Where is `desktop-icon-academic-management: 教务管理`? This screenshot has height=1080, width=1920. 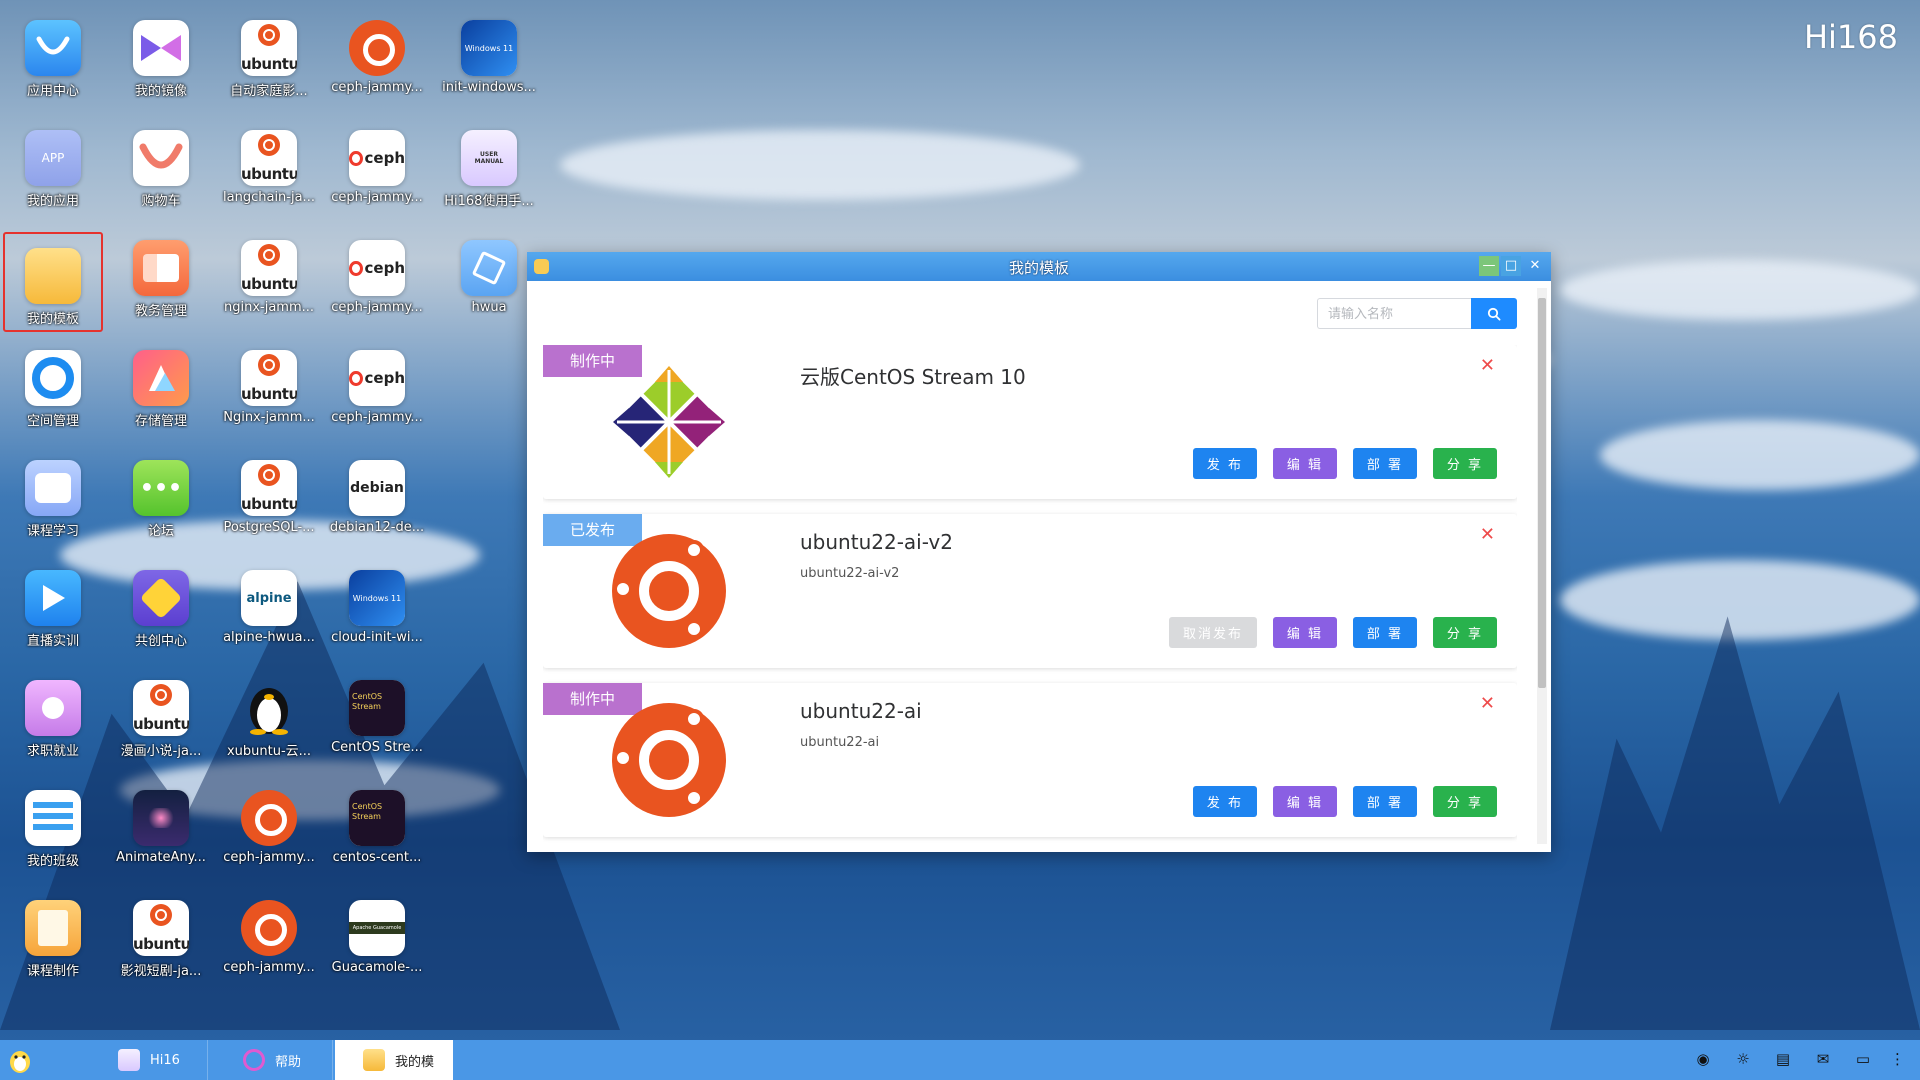 desktop-icon-academic-management: 教务管理 is located at coordinates (161, 272).